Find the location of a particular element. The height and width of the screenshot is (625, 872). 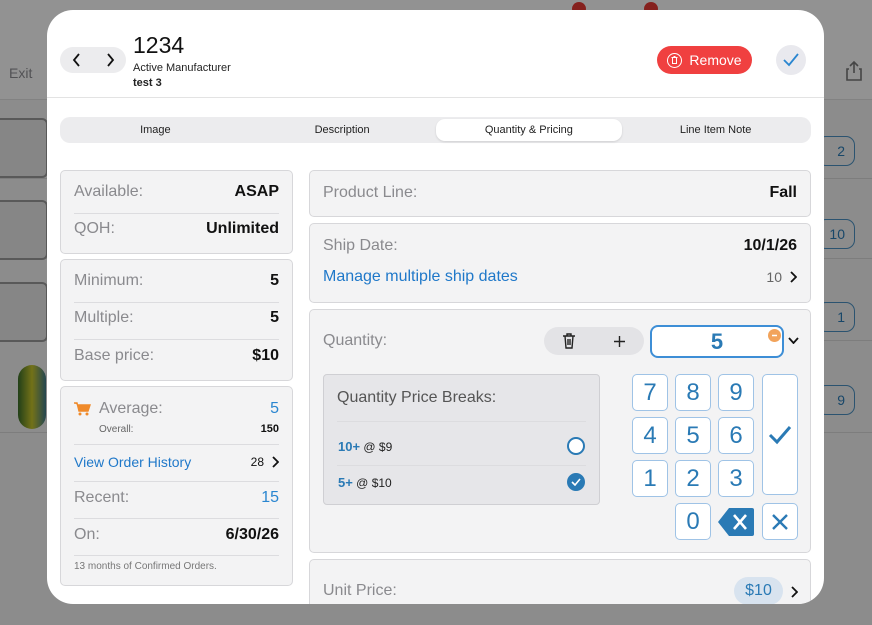

product-line-label: Product Line: is located at coordinates (370, 192).